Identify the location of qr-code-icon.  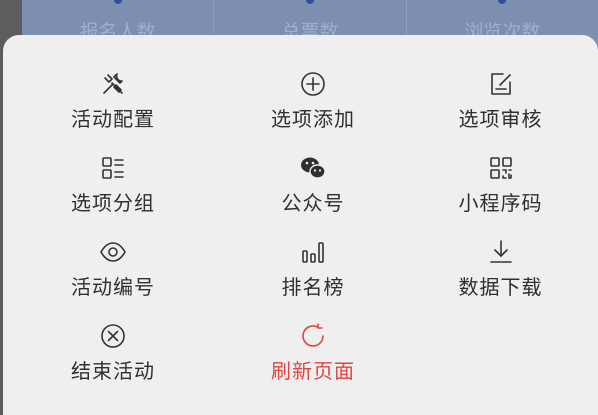
(501, 168).